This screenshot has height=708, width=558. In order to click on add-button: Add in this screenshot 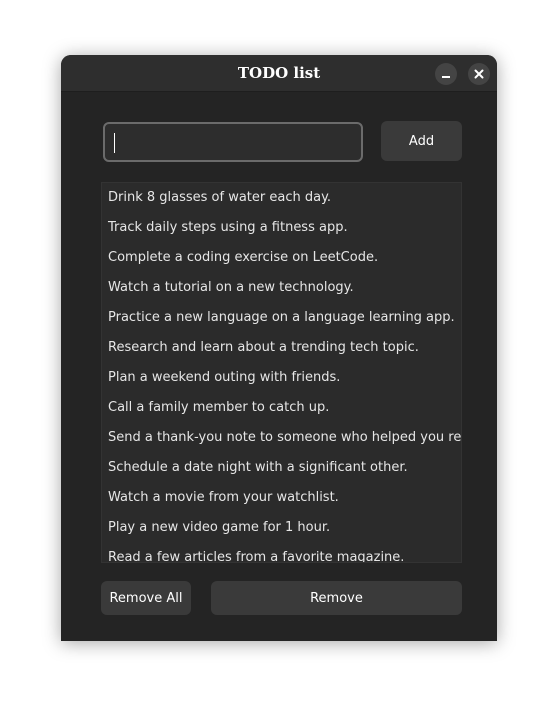, I will do `click(421, 141)`.